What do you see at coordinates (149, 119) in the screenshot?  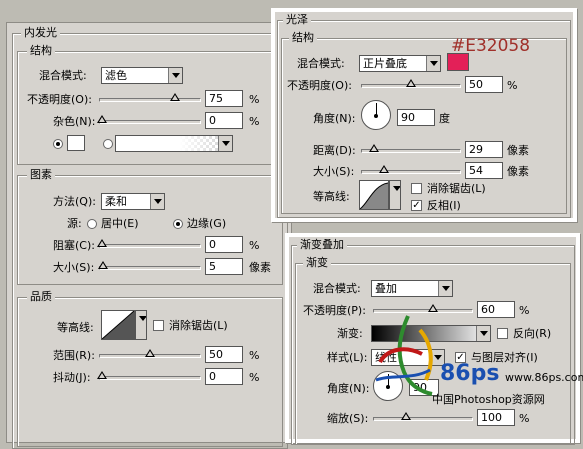 I see `noise-slider` at bounding box center [149, 119].